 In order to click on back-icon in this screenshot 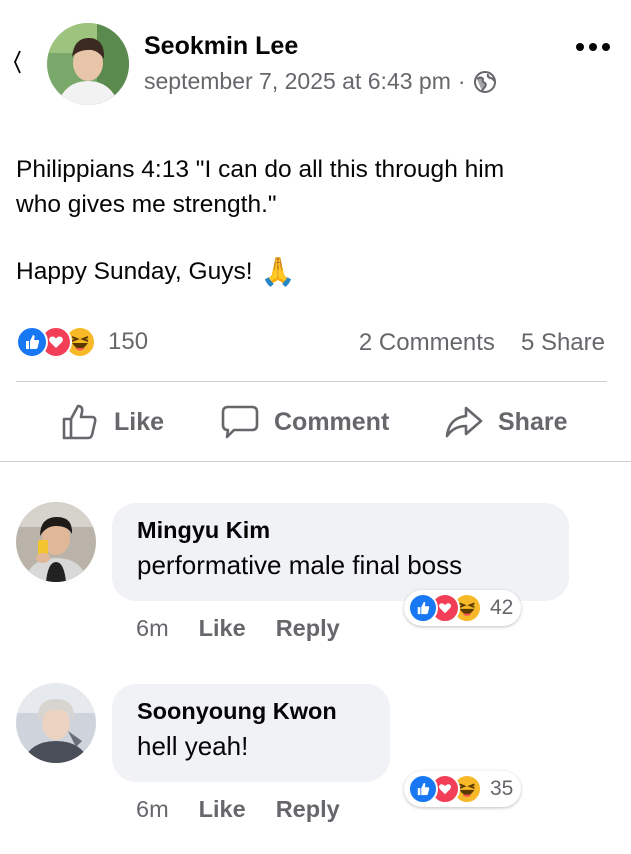, I will do `click(17, 62)`.